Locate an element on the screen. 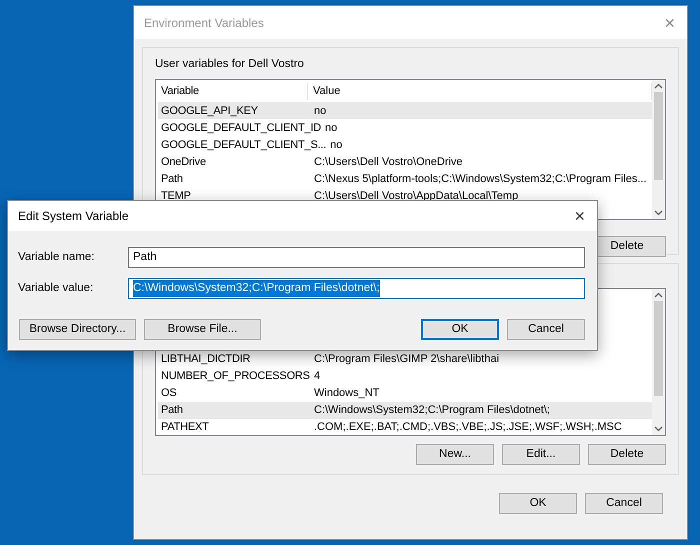  list-row: PATHEXT .COM;.EXE;.BAT;.CMD;.VBS;.VBE;.JS;.JSE;.WSF;.WSH;.MSC is located at coordinates (405, 427).